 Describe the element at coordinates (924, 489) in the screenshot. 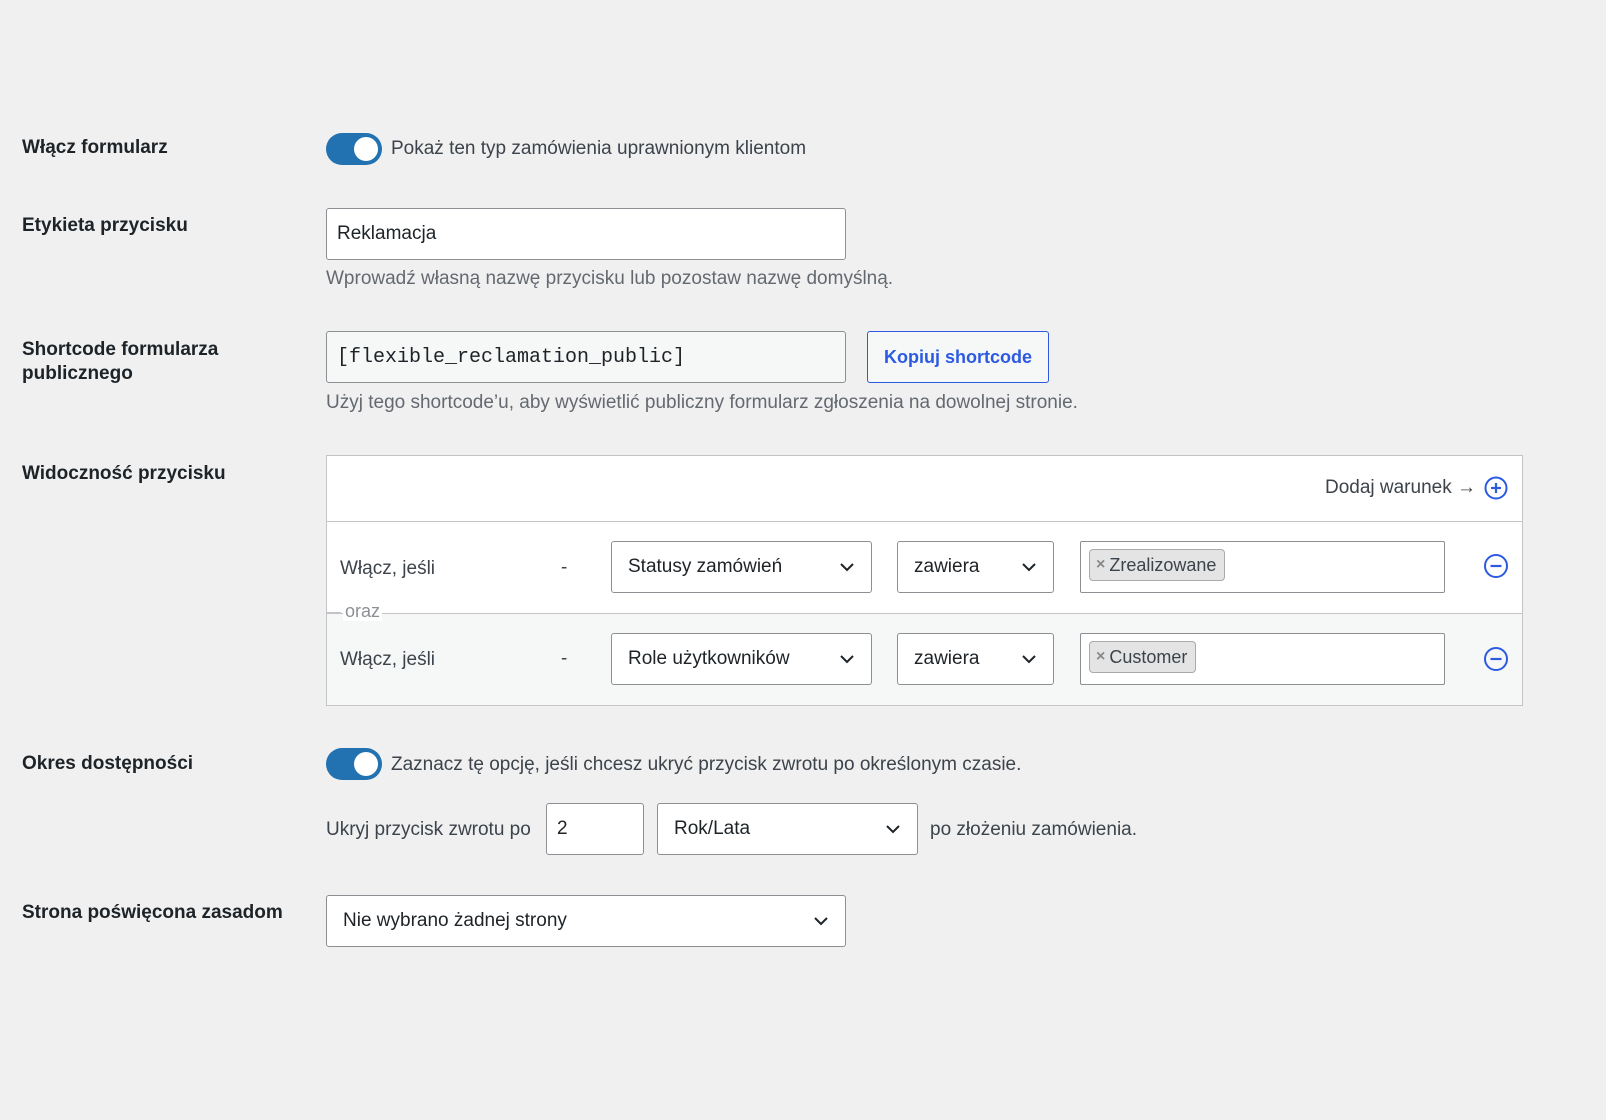

I see `conditions-header: Dodaj warunek →` at that location.